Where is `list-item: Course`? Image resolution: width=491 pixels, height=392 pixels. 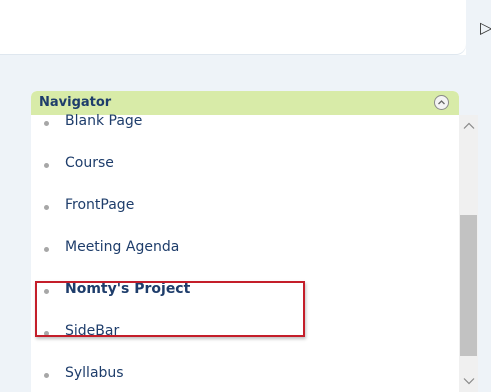
list-item: Course is located at coordinates (231, 177).